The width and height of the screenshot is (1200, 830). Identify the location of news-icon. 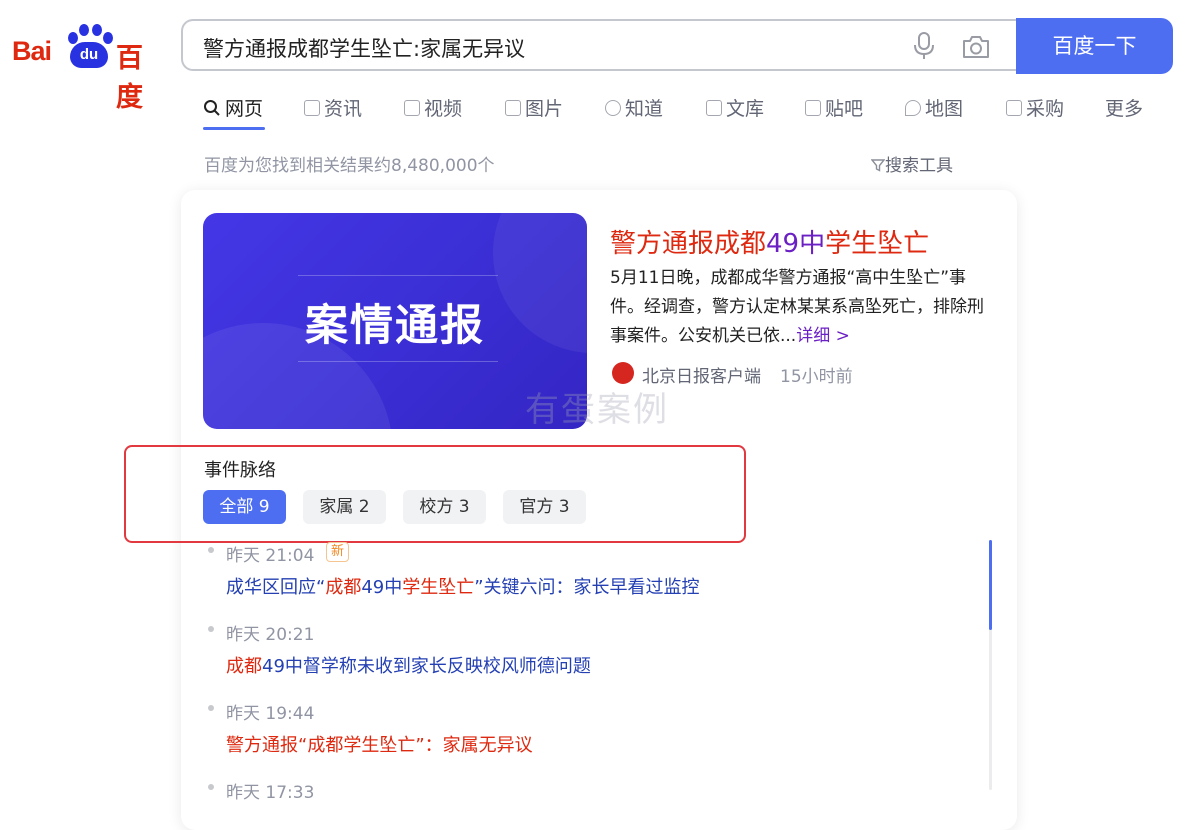
(312, 107).